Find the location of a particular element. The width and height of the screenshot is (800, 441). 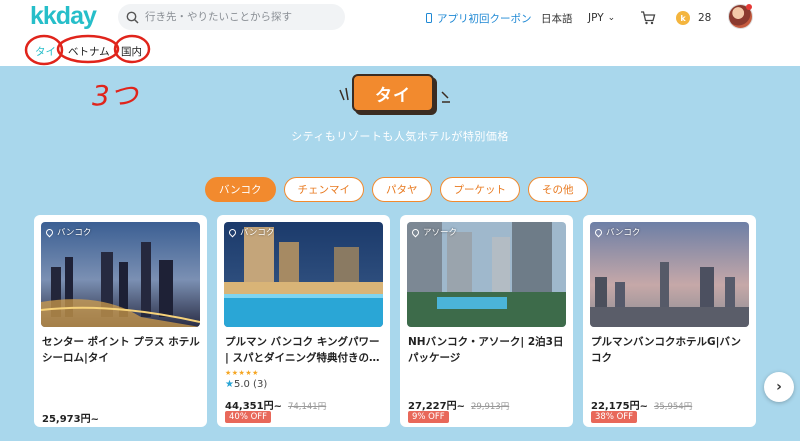

review-score: ★5.0 (3) is located at coordinates (246, 384).